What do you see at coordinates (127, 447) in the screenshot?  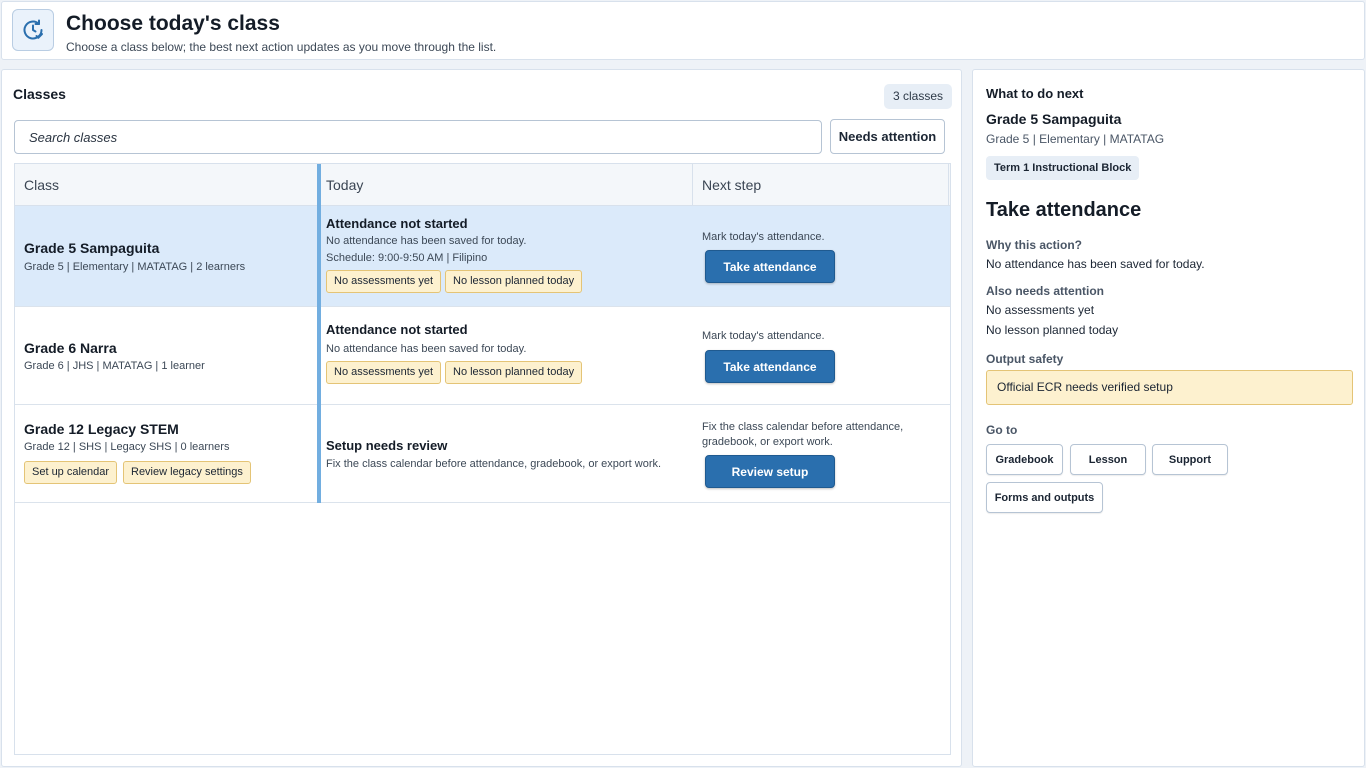 I see `class-meta: Grade 12 | SHS | Legacy SHS | 0 learners` at bounding box center [127, 447].